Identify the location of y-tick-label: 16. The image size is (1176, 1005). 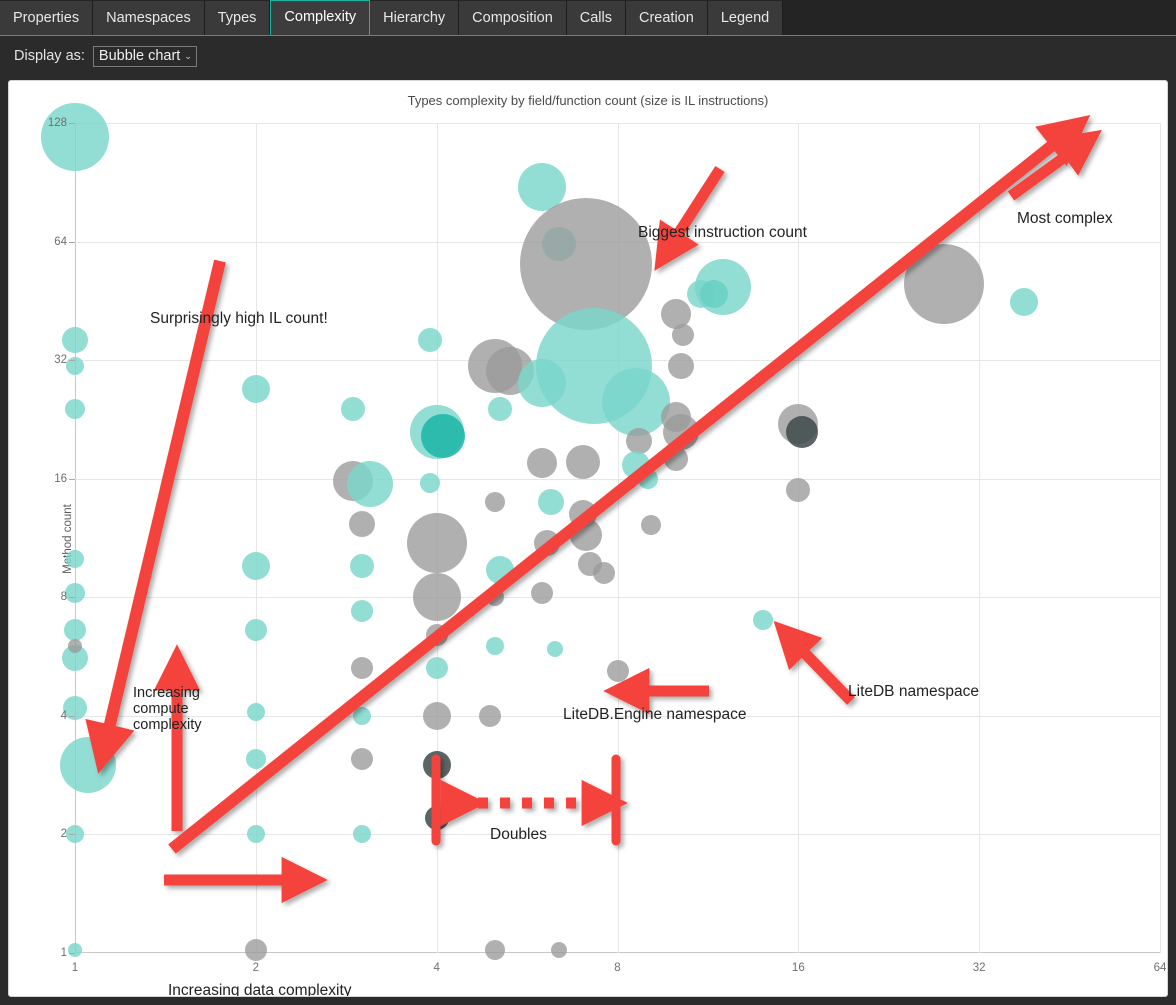
(64, 478).